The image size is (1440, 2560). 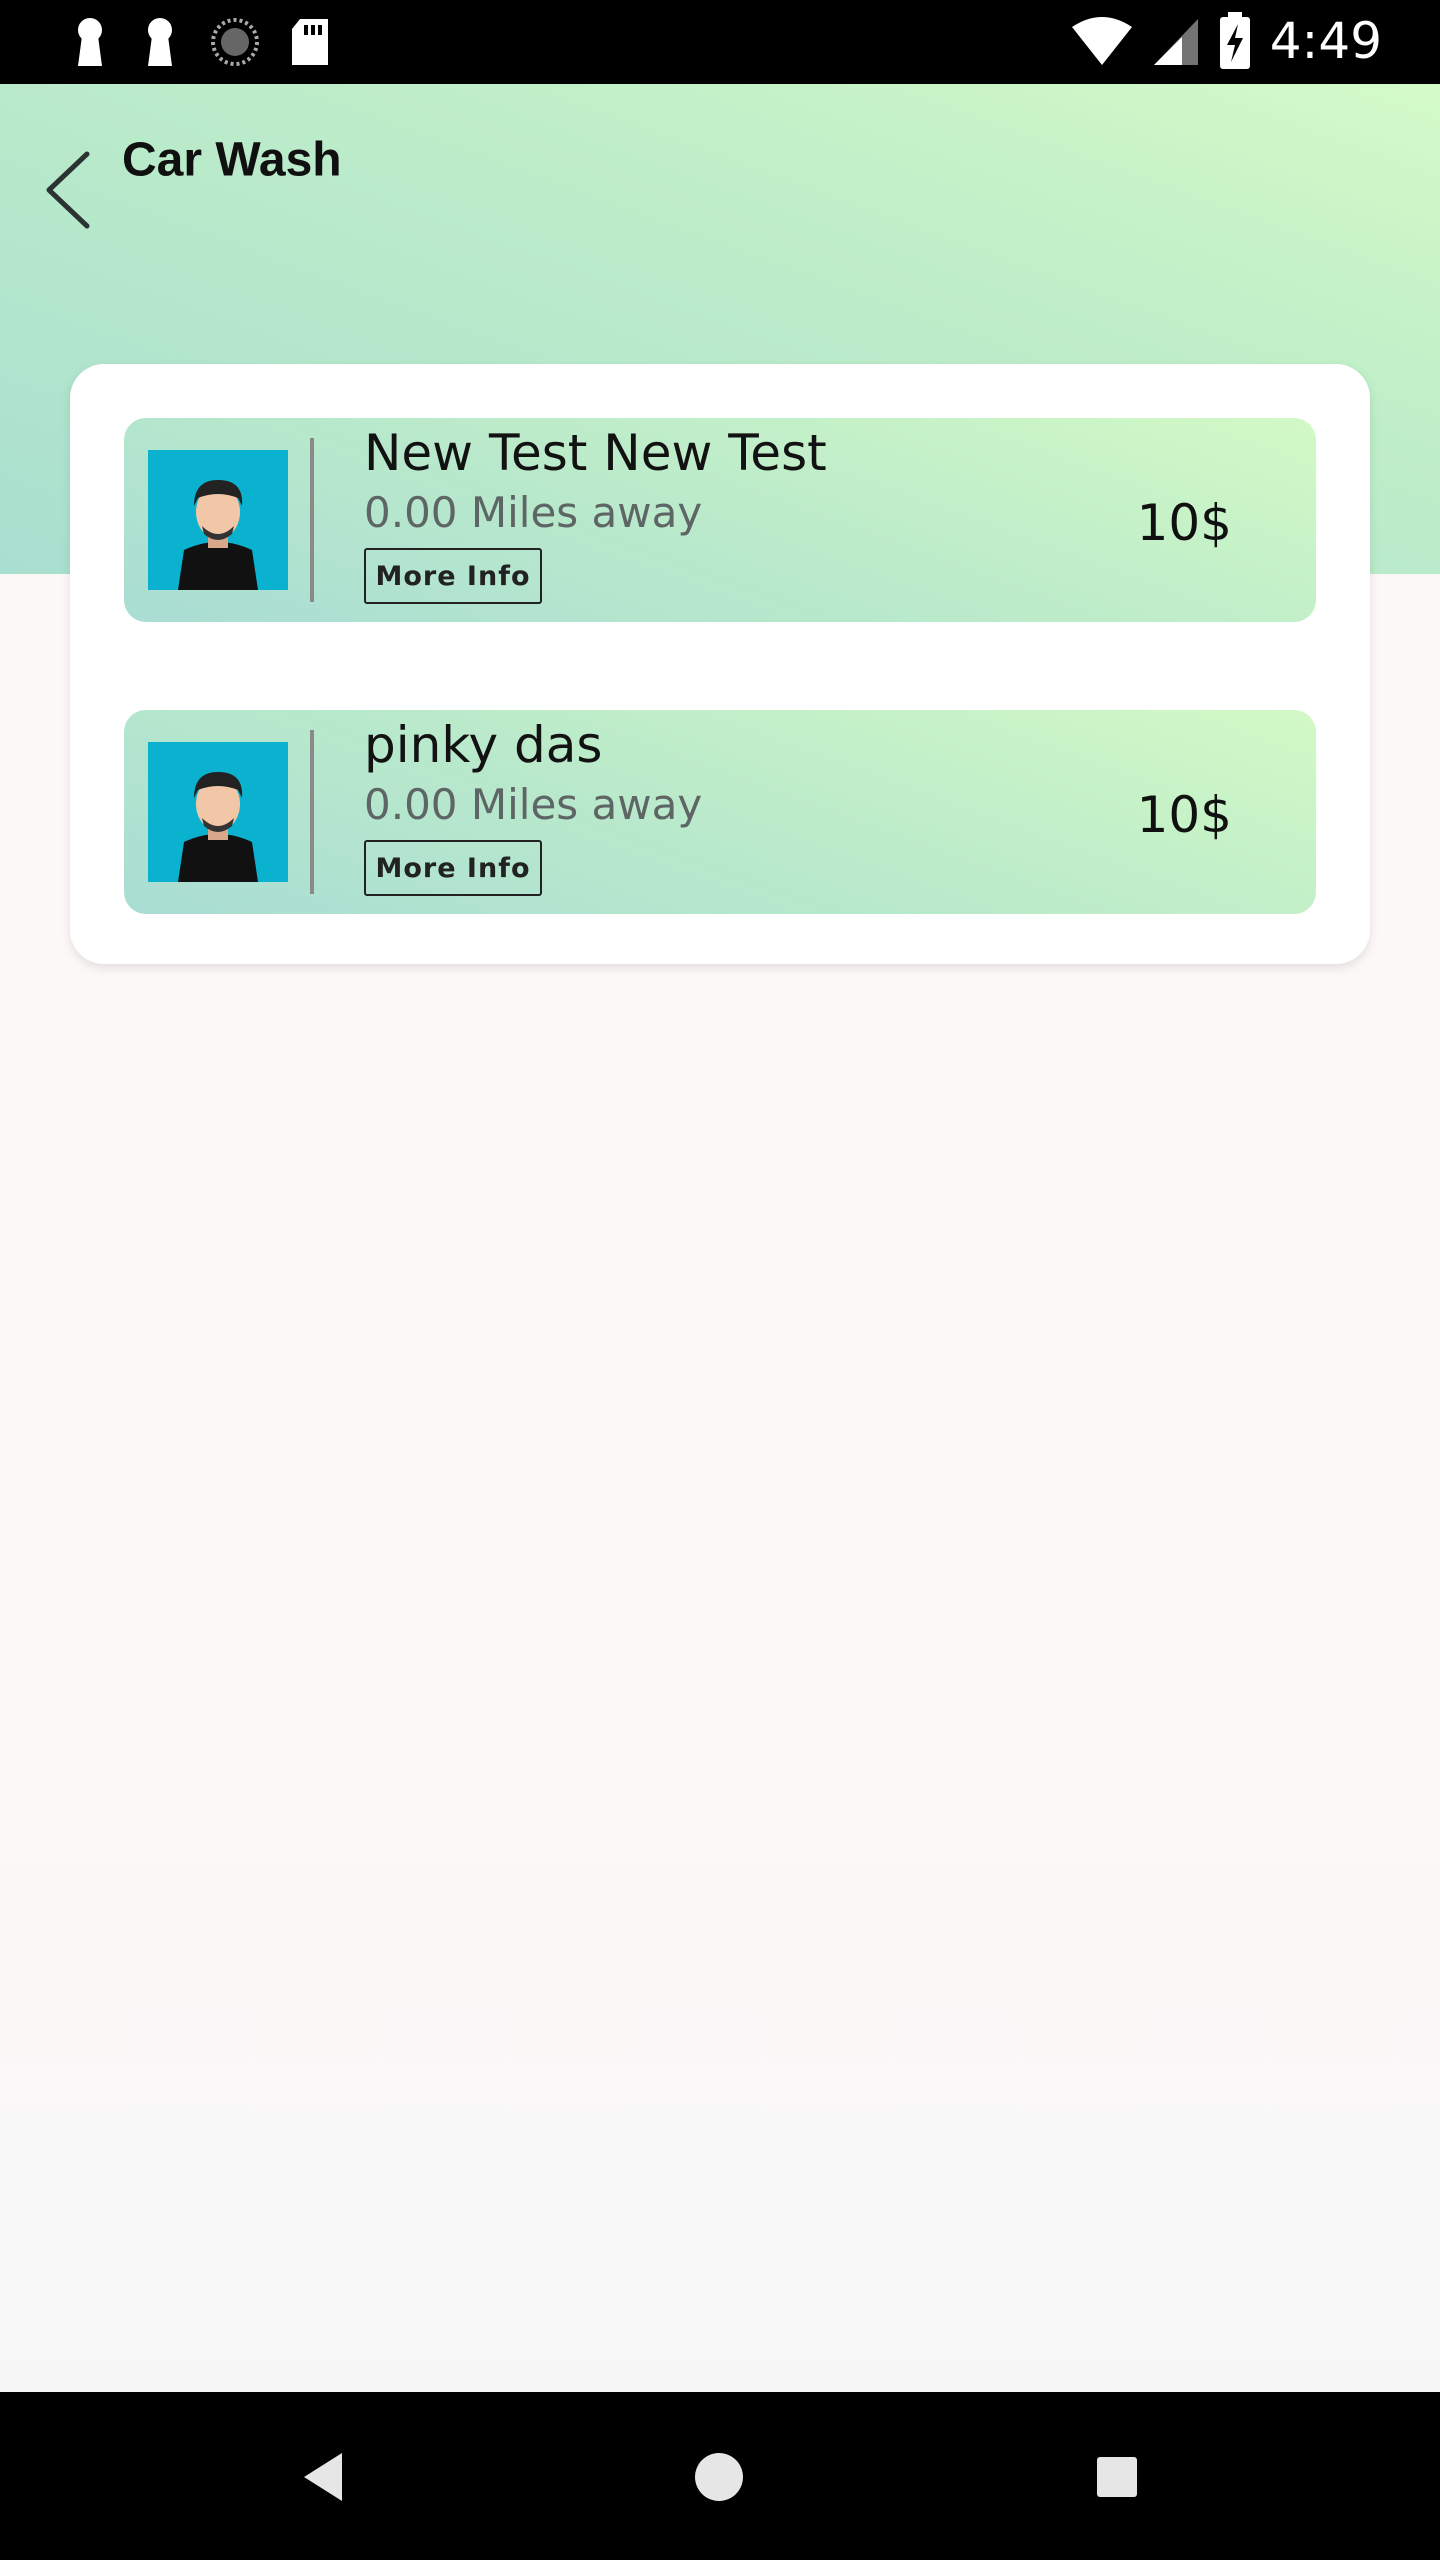 I want to click on cell-signal-icon, so click(x=1175, y=42).